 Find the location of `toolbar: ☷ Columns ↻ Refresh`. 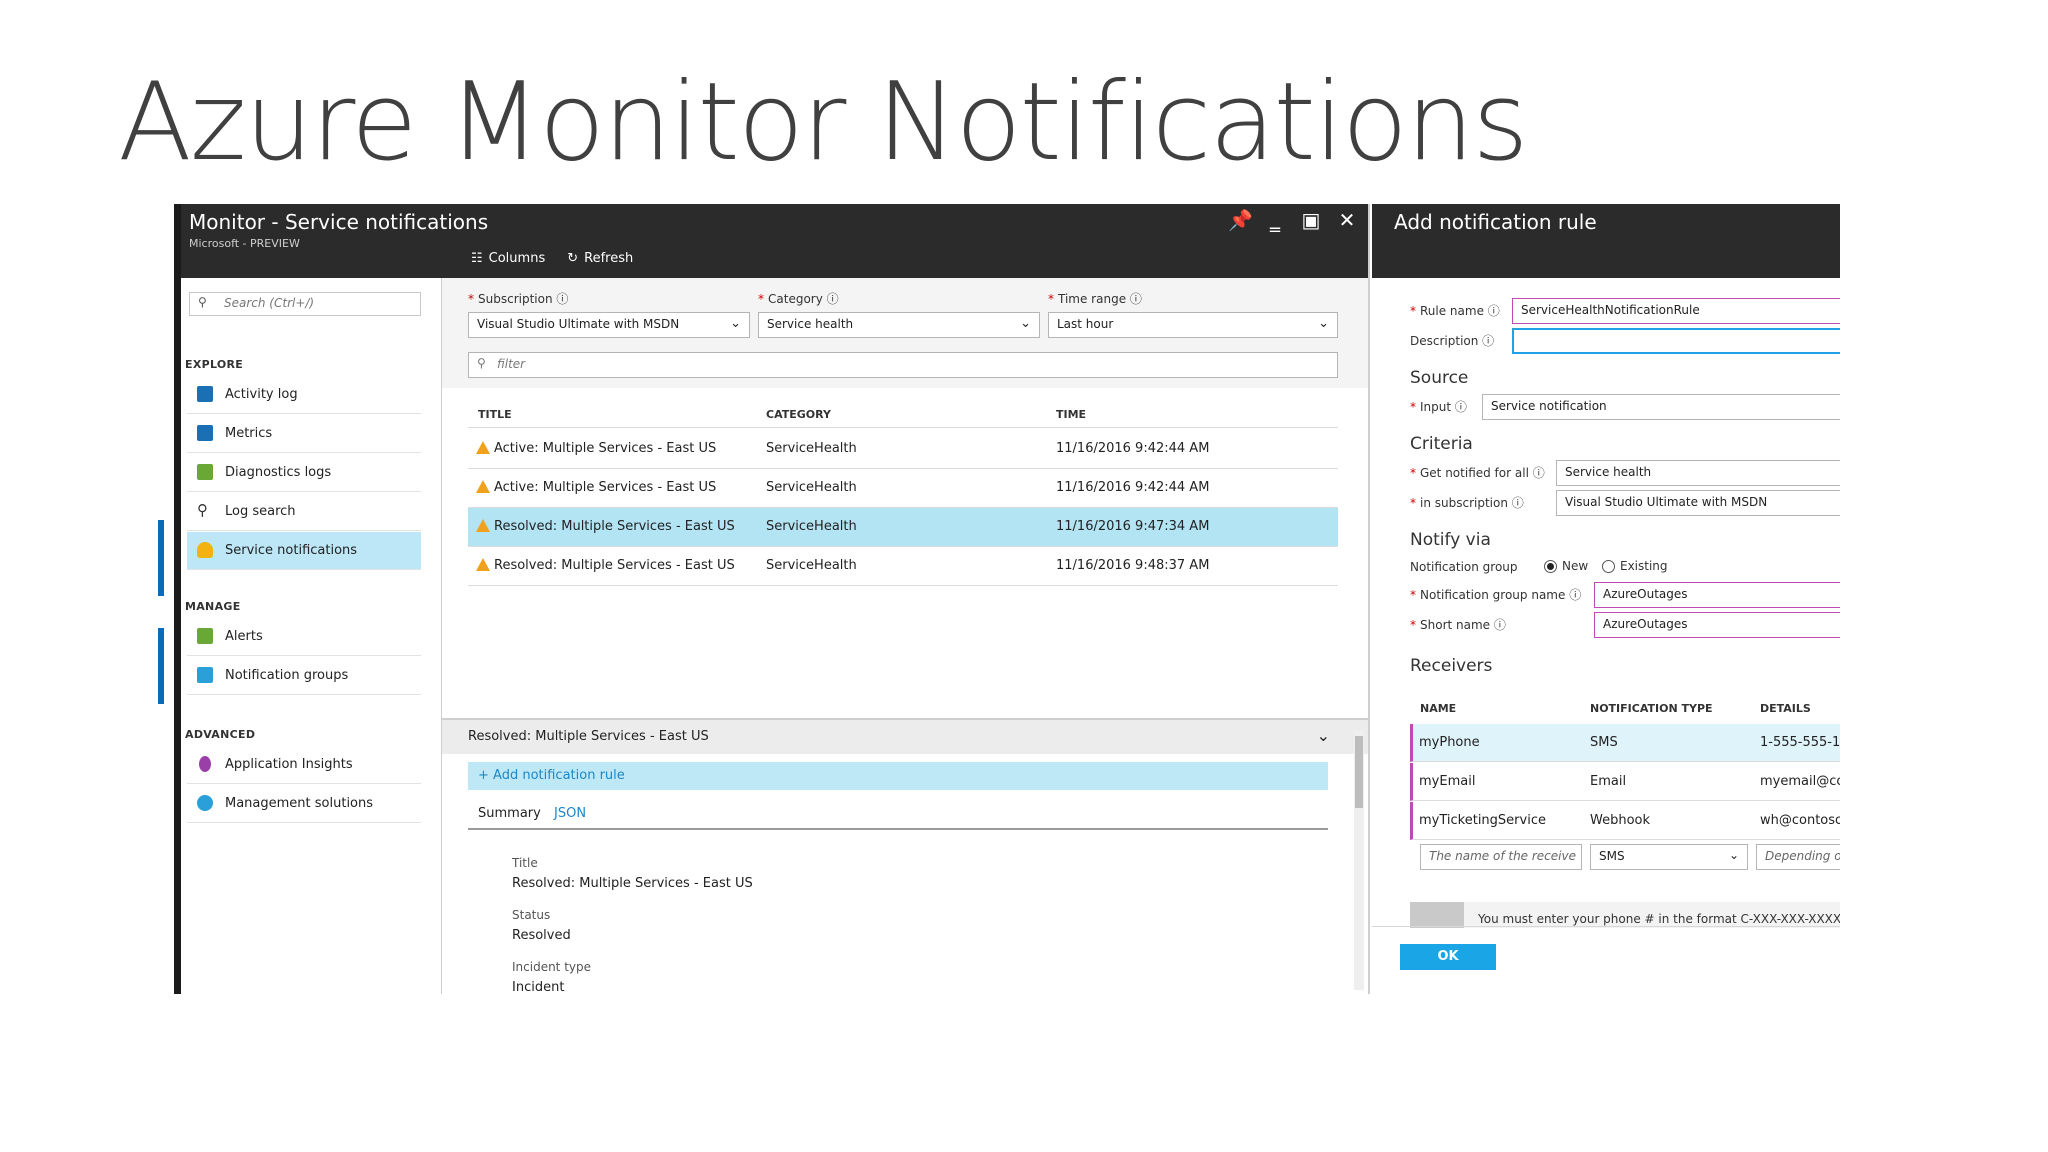

toolbar: ☷ Columns ↻ Refresh is located at coordinates (552, 258).